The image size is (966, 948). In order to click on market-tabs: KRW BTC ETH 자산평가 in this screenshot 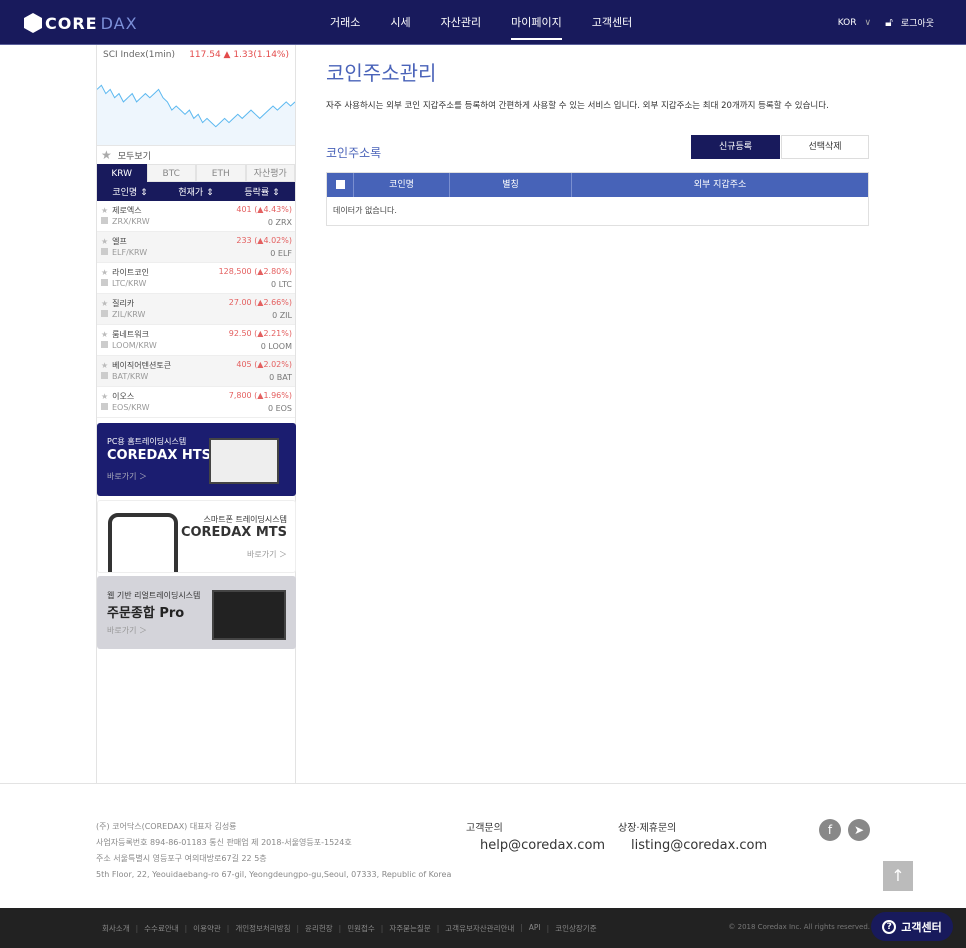, I will do `click(196, 173)`.